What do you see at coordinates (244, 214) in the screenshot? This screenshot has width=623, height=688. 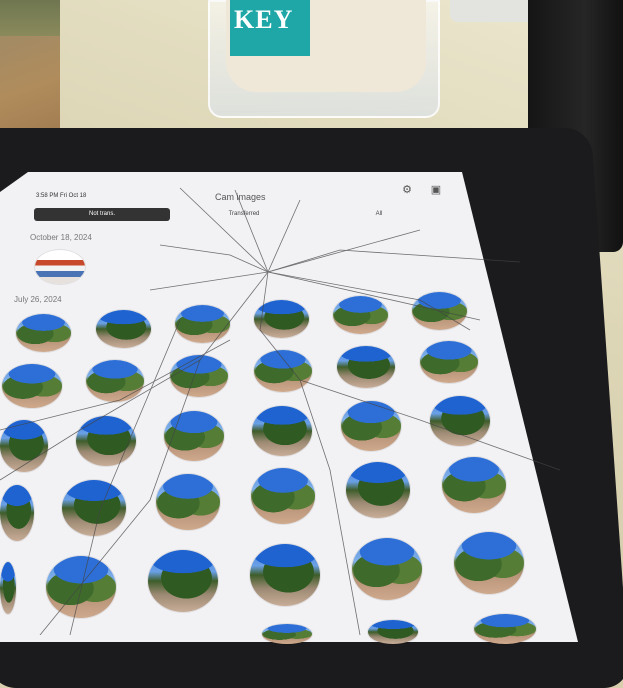 I see `filter-transferred: Transferred` at bounding box center [244, 214].